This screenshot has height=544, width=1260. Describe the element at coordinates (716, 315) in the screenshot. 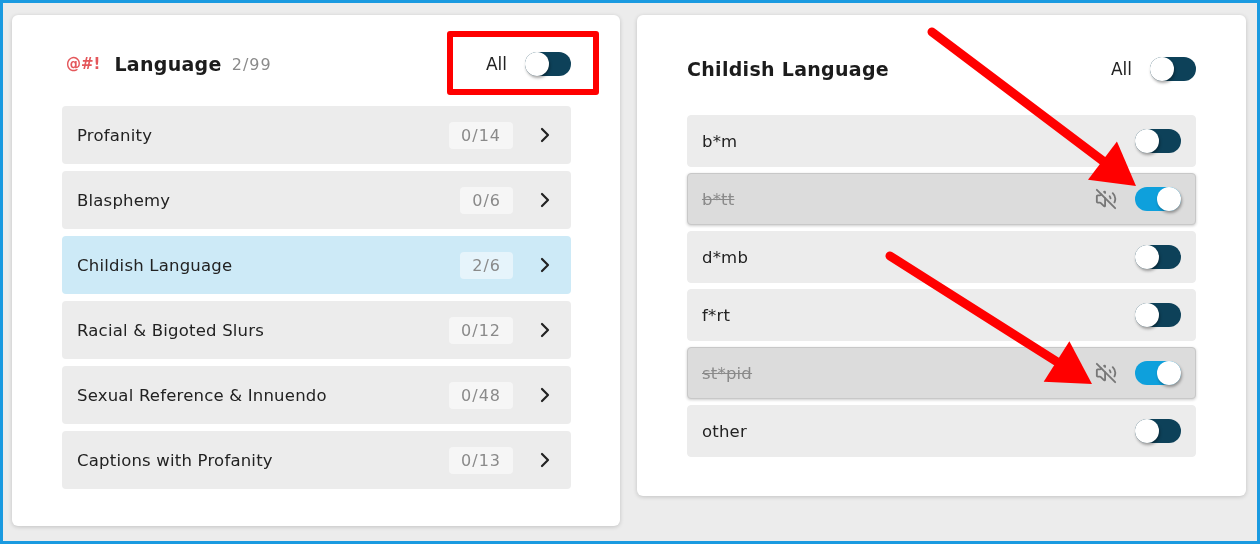

I see `word-label: f*rt` at that location.